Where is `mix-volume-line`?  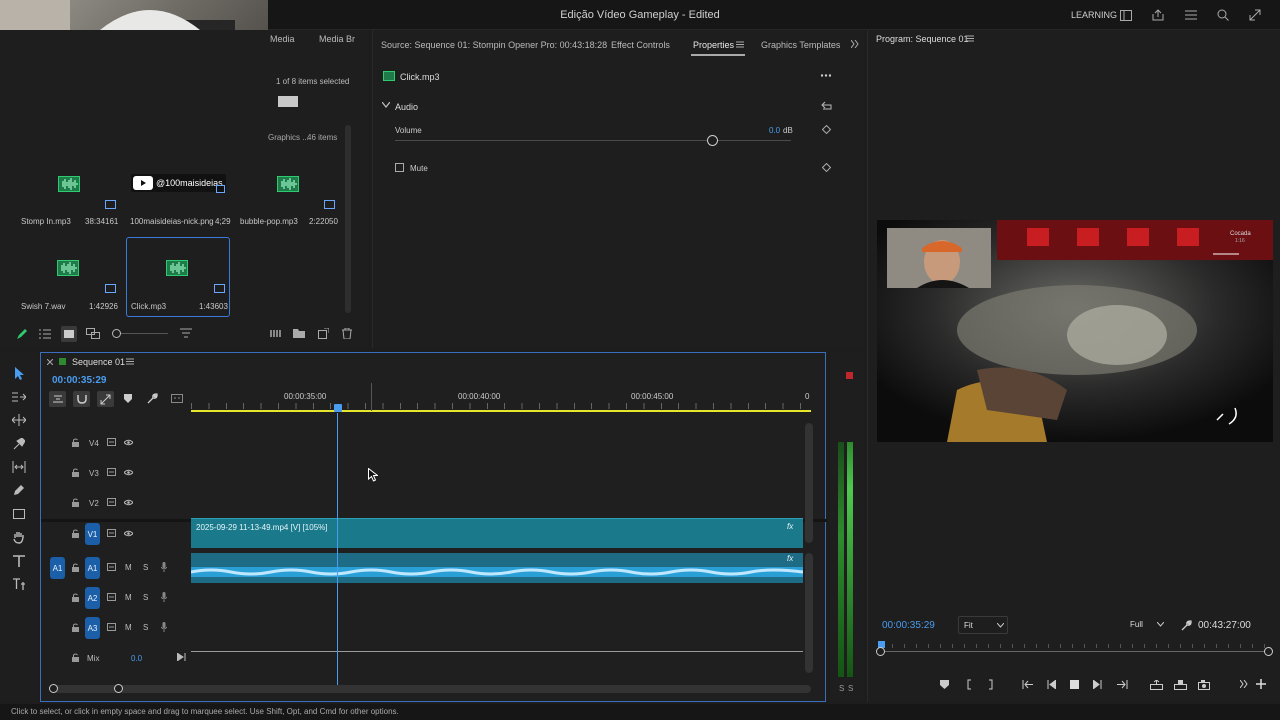 mix-volume-line is located at coordinates (497, 651).